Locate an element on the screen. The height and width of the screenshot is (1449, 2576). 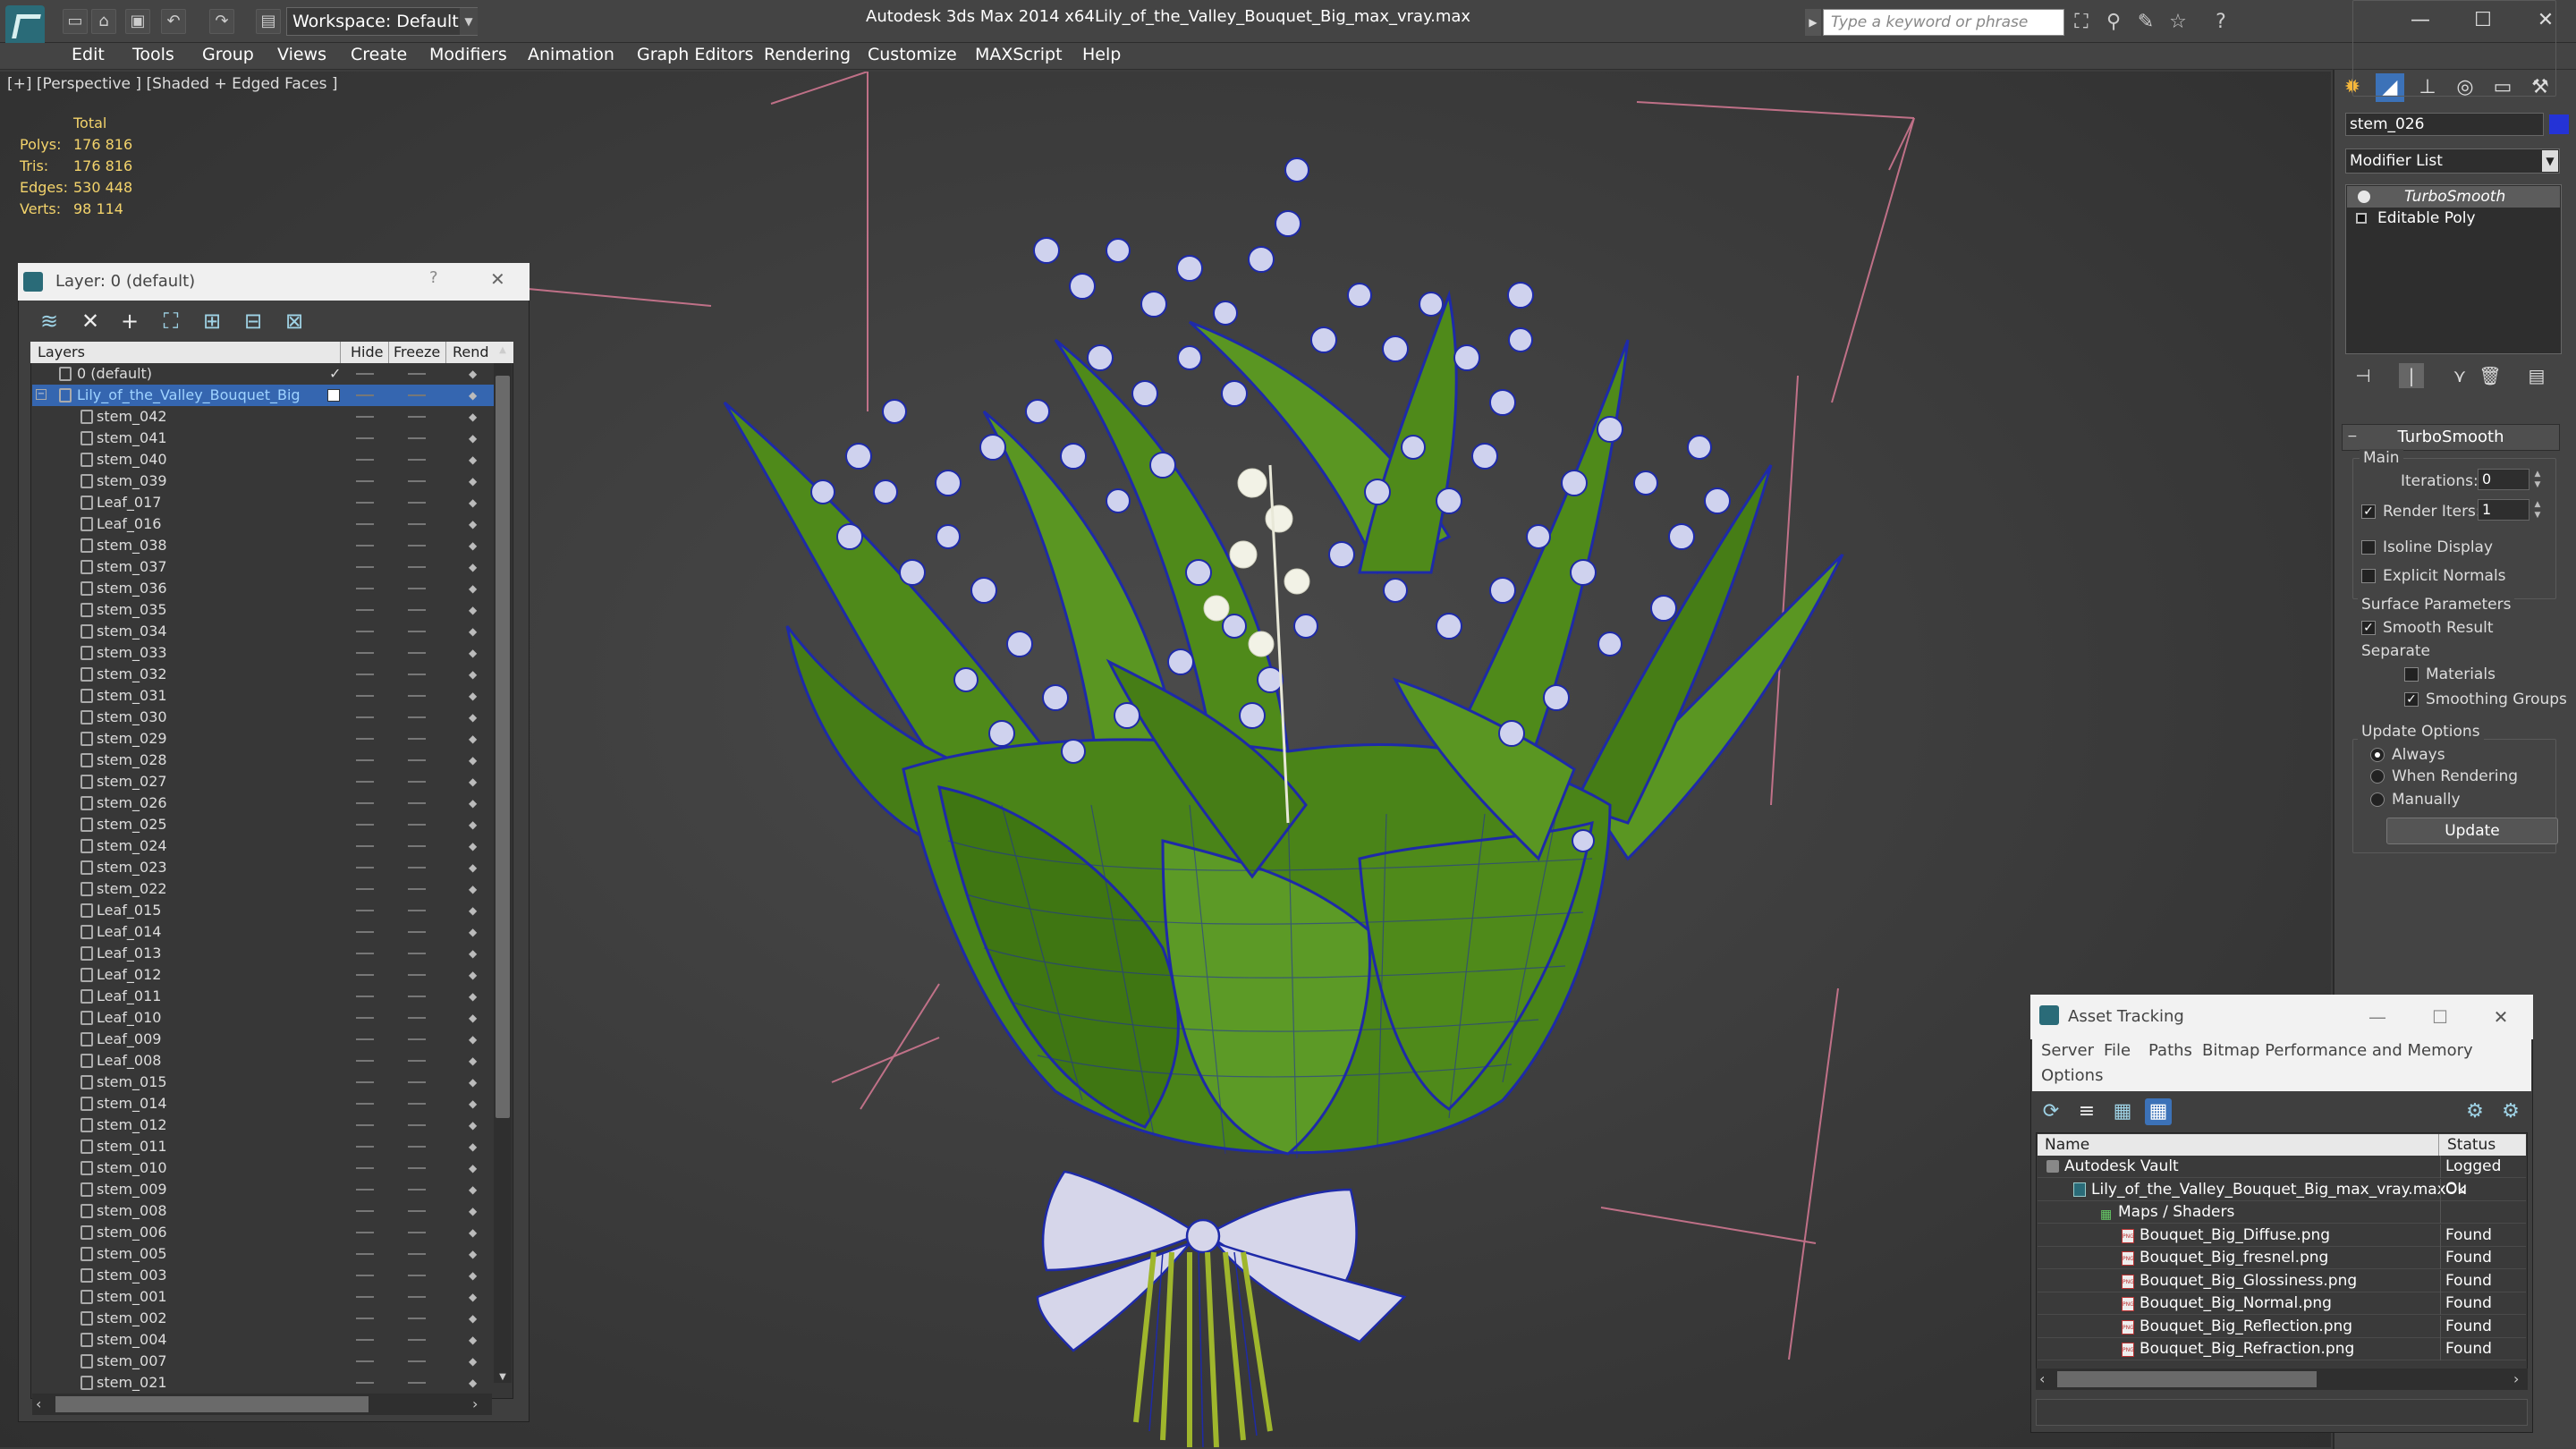
column-status: Status is located at coordinates (2471, 1145).